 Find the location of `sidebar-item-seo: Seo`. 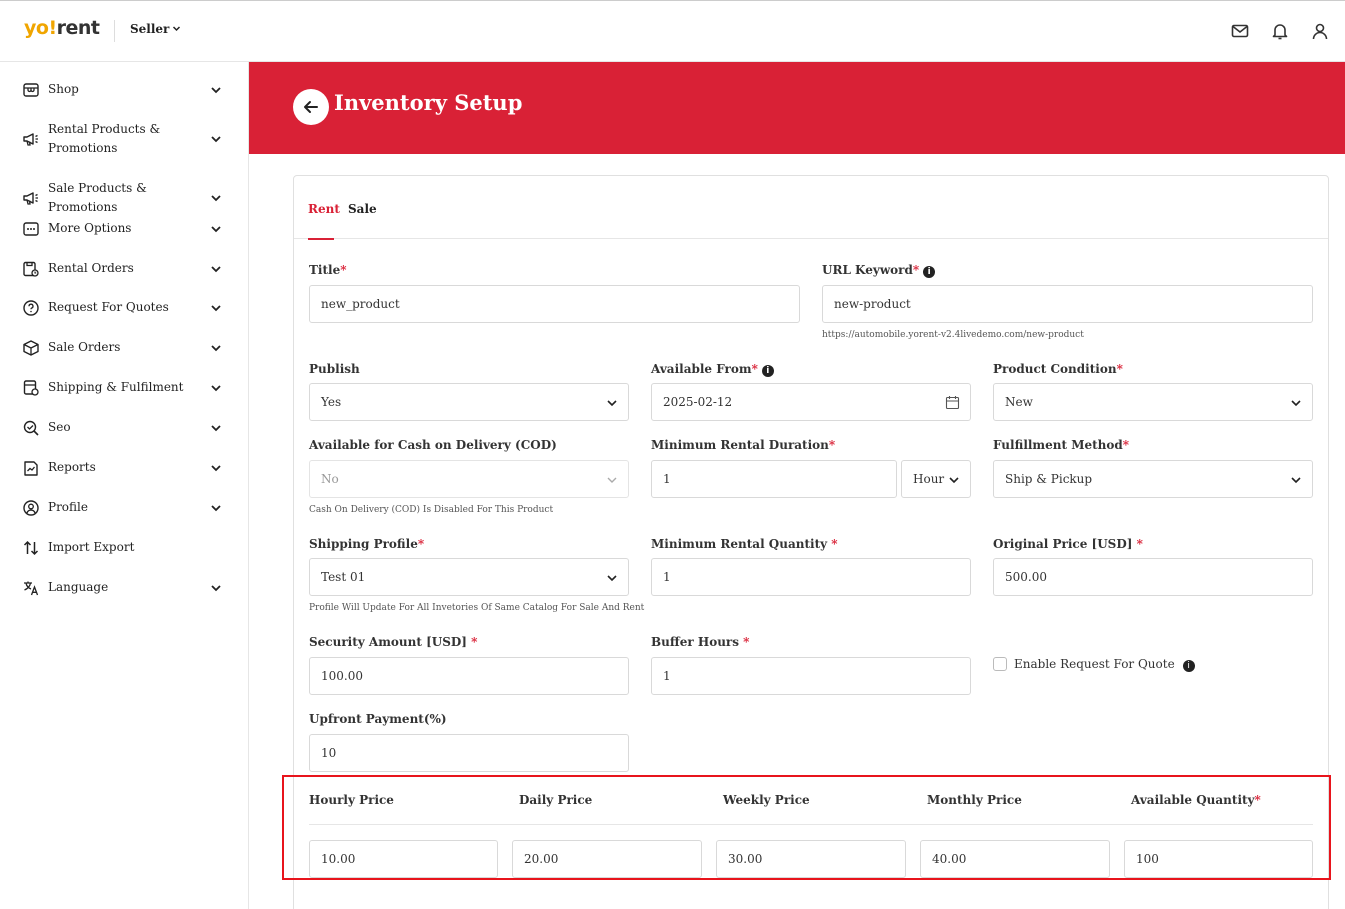

sidebar-item-seo: Seo is located at coordinates (122, 427).